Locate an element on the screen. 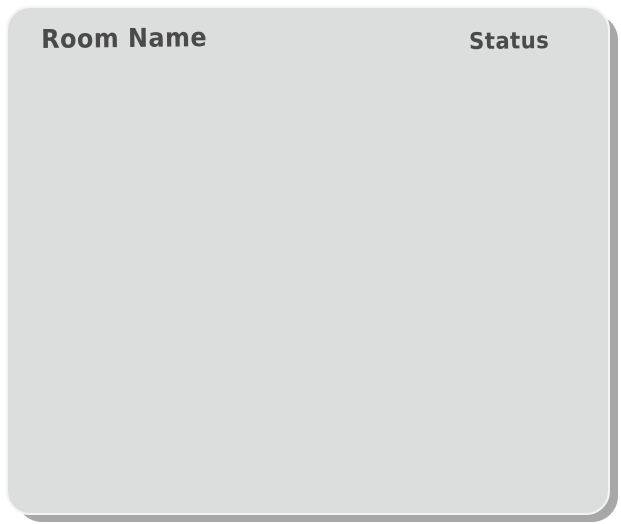  status-column-header: Status is located at coordinates (509, 41).